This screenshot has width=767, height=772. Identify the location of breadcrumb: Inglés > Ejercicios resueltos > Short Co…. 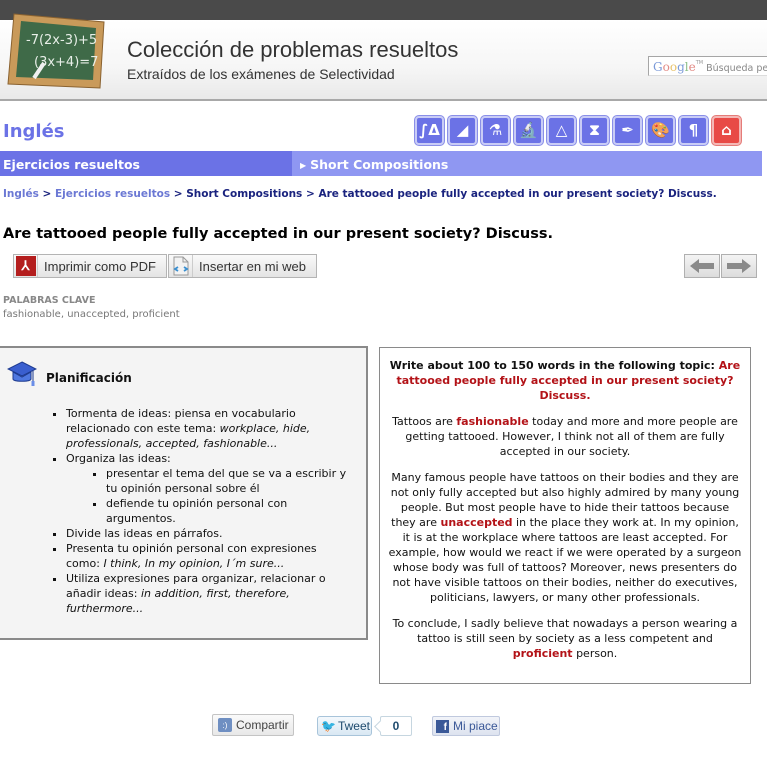
(360, 194).